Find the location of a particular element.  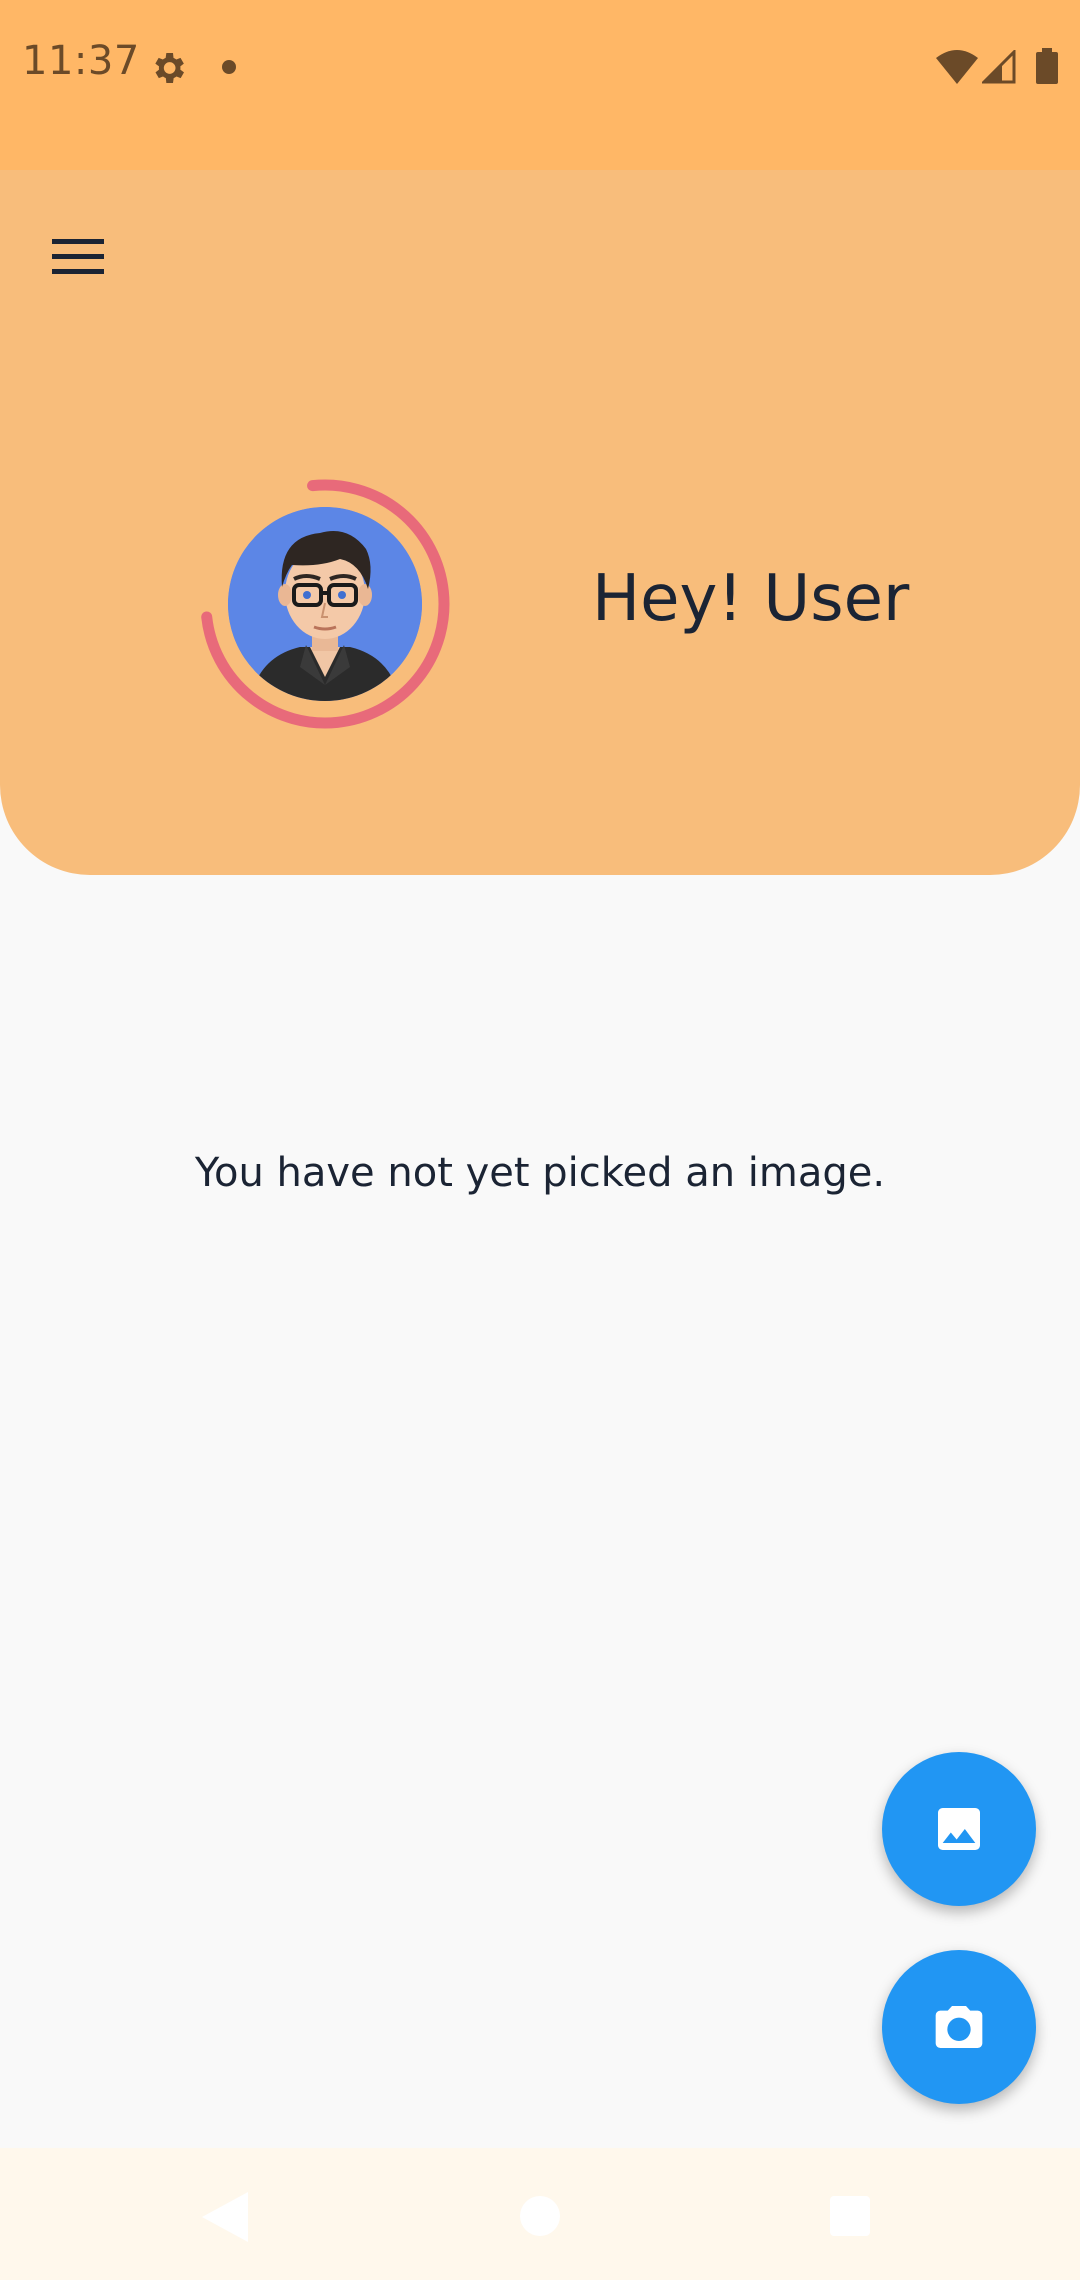

avatar-container is located at coordinates (325, 604).